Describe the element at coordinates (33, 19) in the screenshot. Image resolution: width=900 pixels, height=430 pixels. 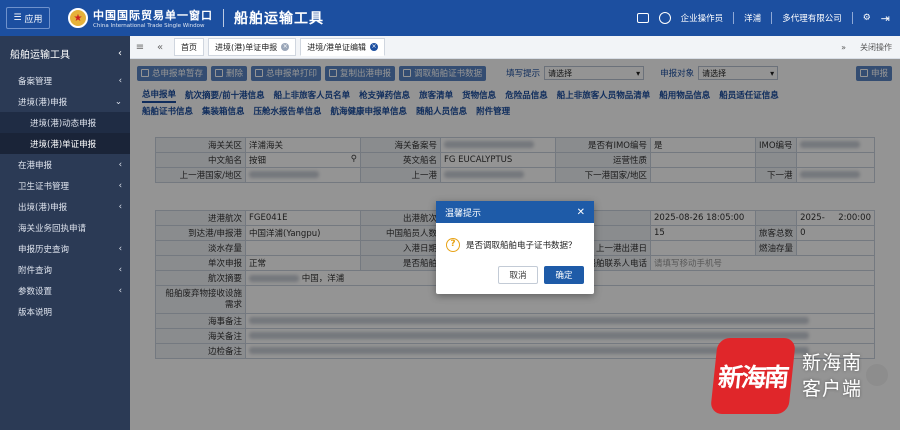
I see `app-menu-label: 应用` at that location.